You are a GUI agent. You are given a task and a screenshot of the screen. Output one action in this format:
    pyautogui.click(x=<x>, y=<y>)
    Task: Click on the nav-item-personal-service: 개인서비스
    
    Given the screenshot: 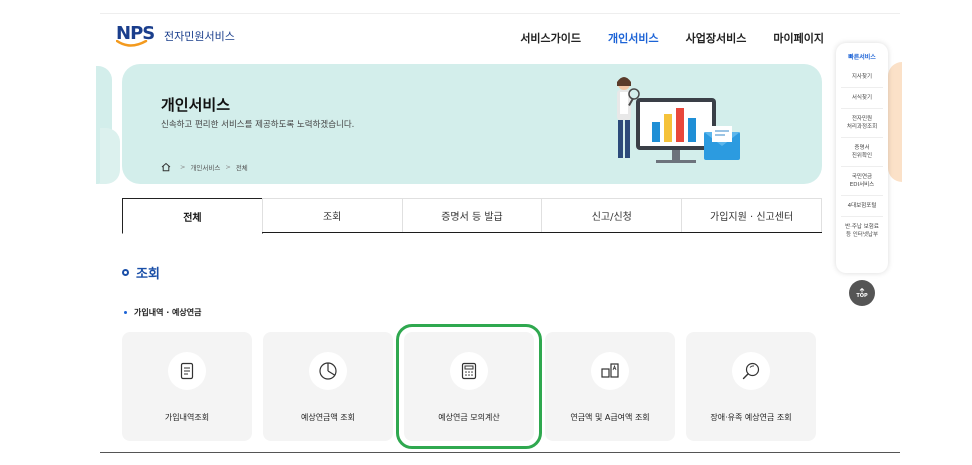 What is the action you would take?
    pyautogui.click(x=633, y=38)
    